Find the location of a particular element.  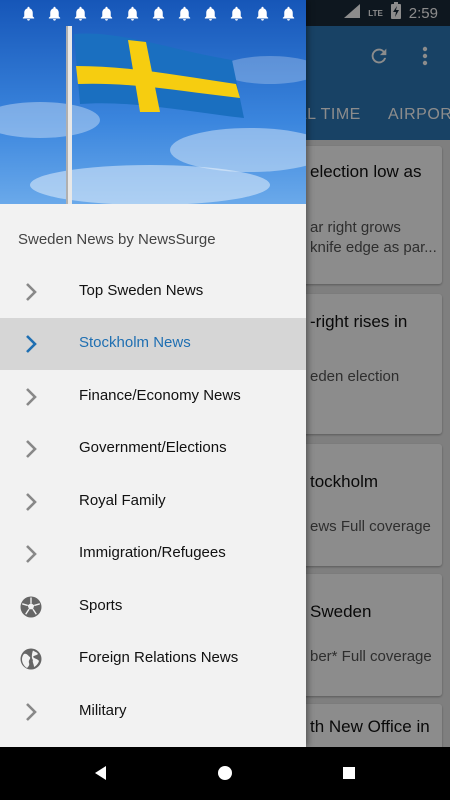

menu-item-label: Immigration/Refugees is located at coordinates (152, 552).